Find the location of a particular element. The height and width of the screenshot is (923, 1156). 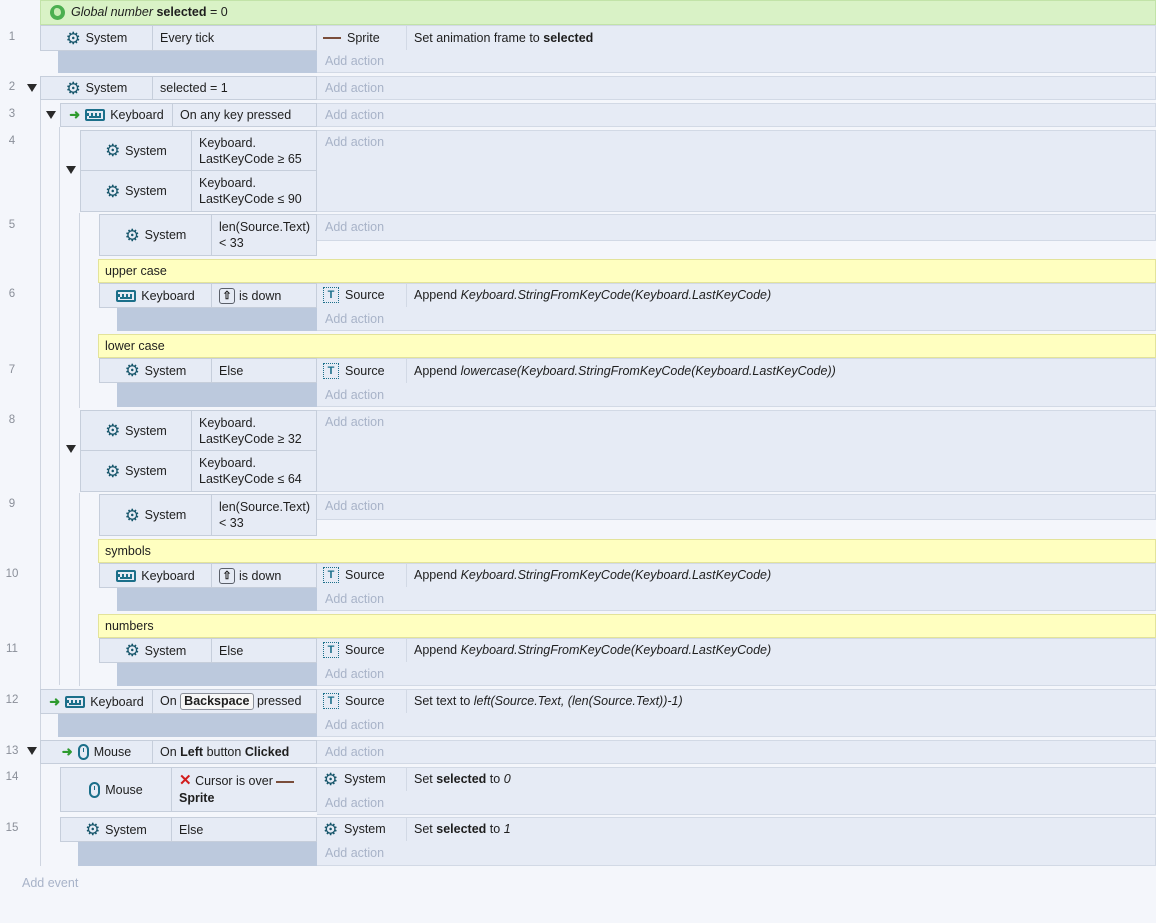

event-8-condition-1: ⚙ System Keyboard. LastKeyCode ≥ 32 is located at coordinates (198, 430).